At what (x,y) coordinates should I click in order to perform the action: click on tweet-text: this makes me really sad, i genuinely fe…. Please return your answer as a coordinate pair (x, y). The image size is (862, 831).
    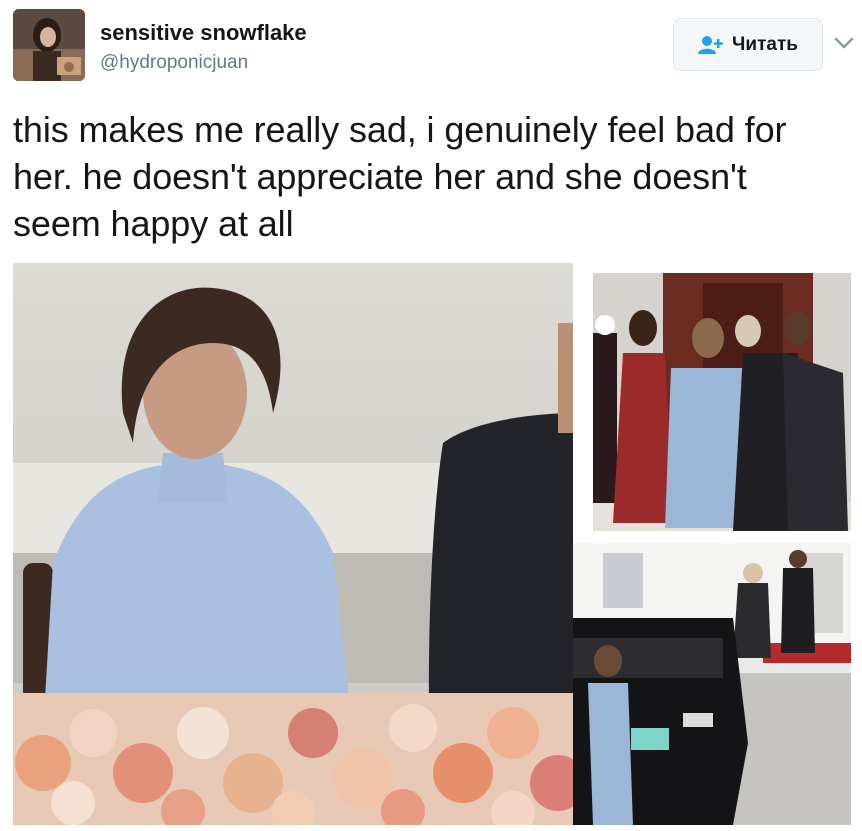
    Looking at the image, I should click on (400, 176).